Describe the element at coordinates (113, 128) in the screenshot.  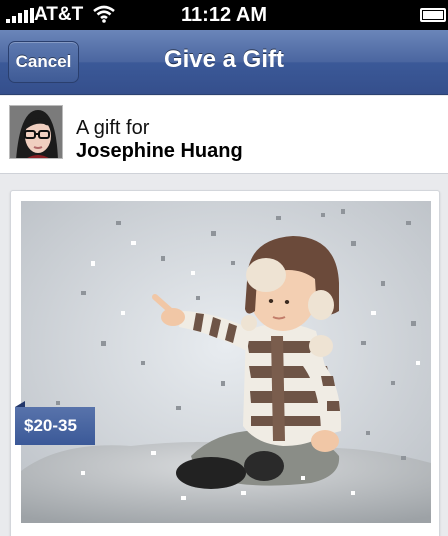
I see `gift-for-label: A gift for` at that location.